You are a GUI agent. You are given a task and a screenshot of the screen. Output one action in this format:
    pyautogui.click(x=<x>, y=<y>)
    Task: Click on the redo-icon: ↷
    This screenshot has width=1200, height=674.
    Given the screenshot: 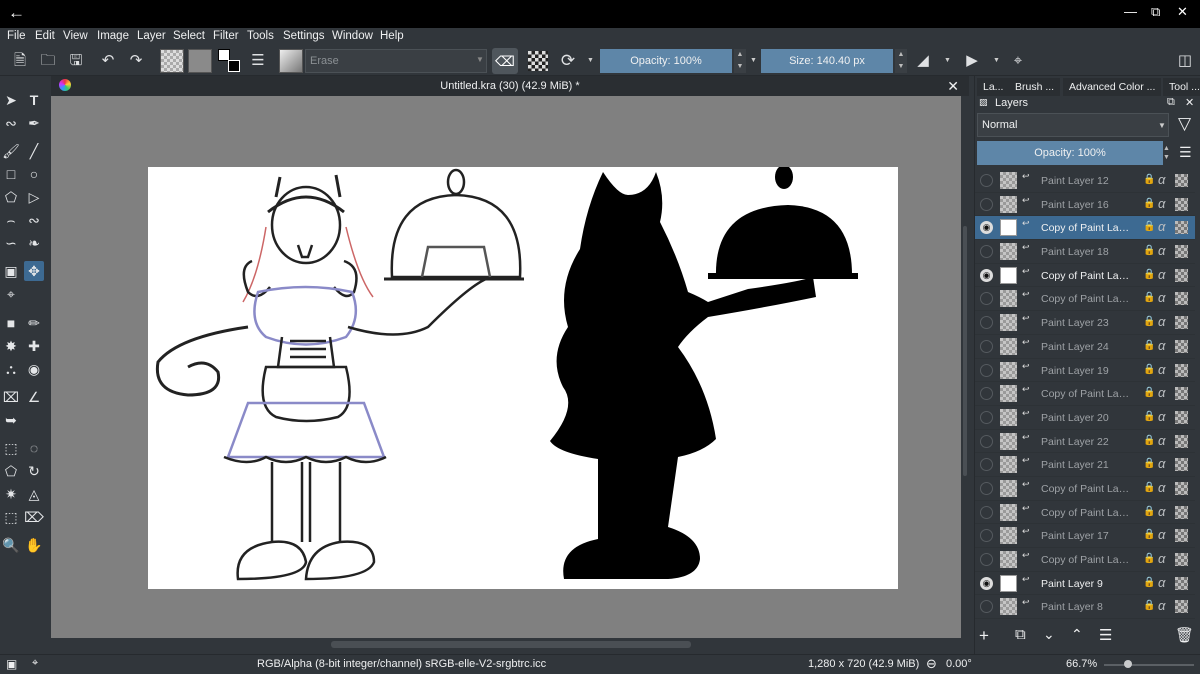 What is the action you would take?
    pyautogui.click(x=136, y=61)
    